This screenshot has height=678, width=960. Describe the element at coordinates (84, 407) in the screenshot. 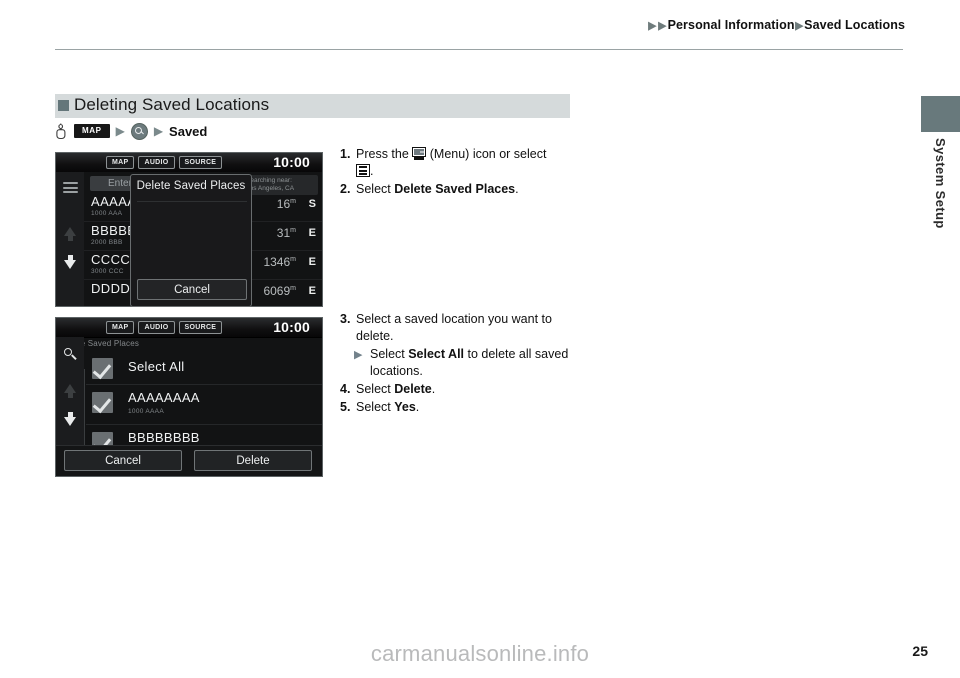

I see `rail-divider` at that location.